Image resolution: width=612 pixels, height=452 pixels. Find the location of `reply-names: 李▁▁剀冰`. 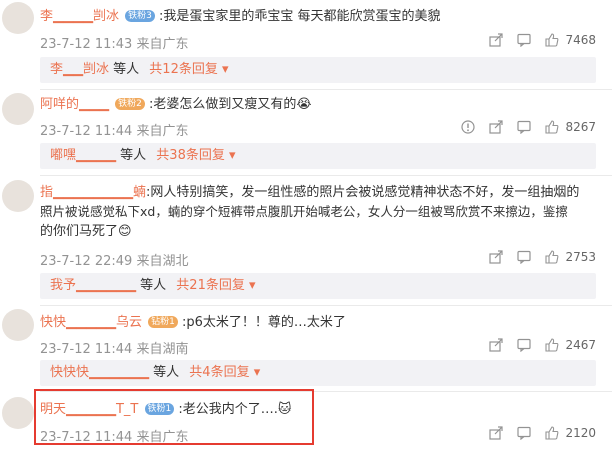

reply-names: 李▁▁剀冰 is located at coordinates (79, 69).